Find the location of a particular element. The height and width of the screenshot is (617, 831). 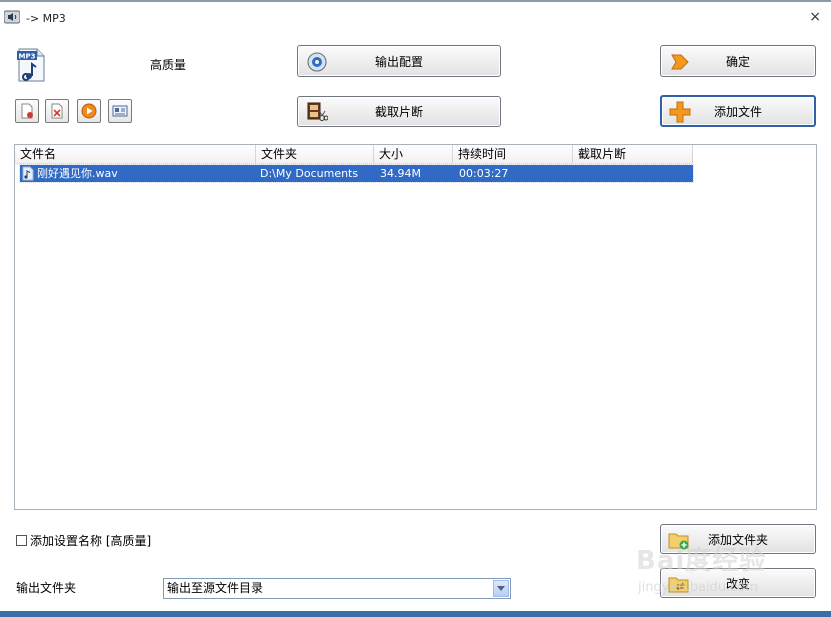

mp3-badge-text: MP3 is located at coordinates (27, 57).